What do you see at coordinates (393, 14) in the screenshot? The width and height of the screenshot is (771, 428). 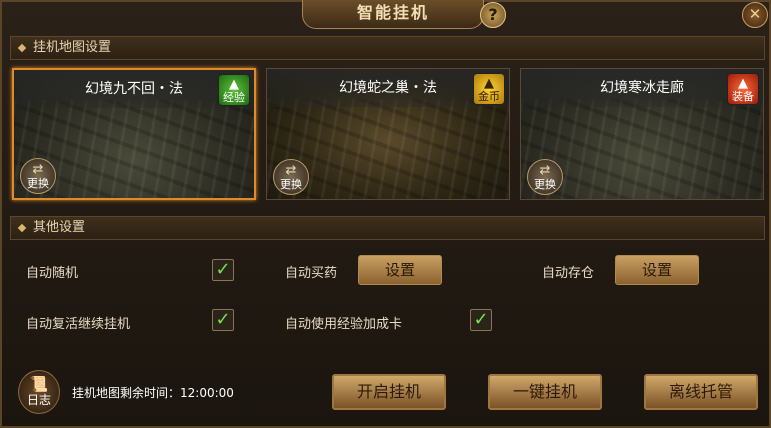 I see `window-title: 智能挂机` at bounding box center [393, 14].